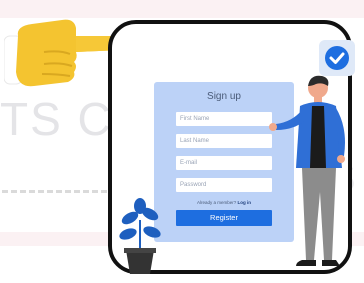  Describe the element at coordinates (224, 141) in the screenshot. I see `last-name-field: Last Name` at that location.